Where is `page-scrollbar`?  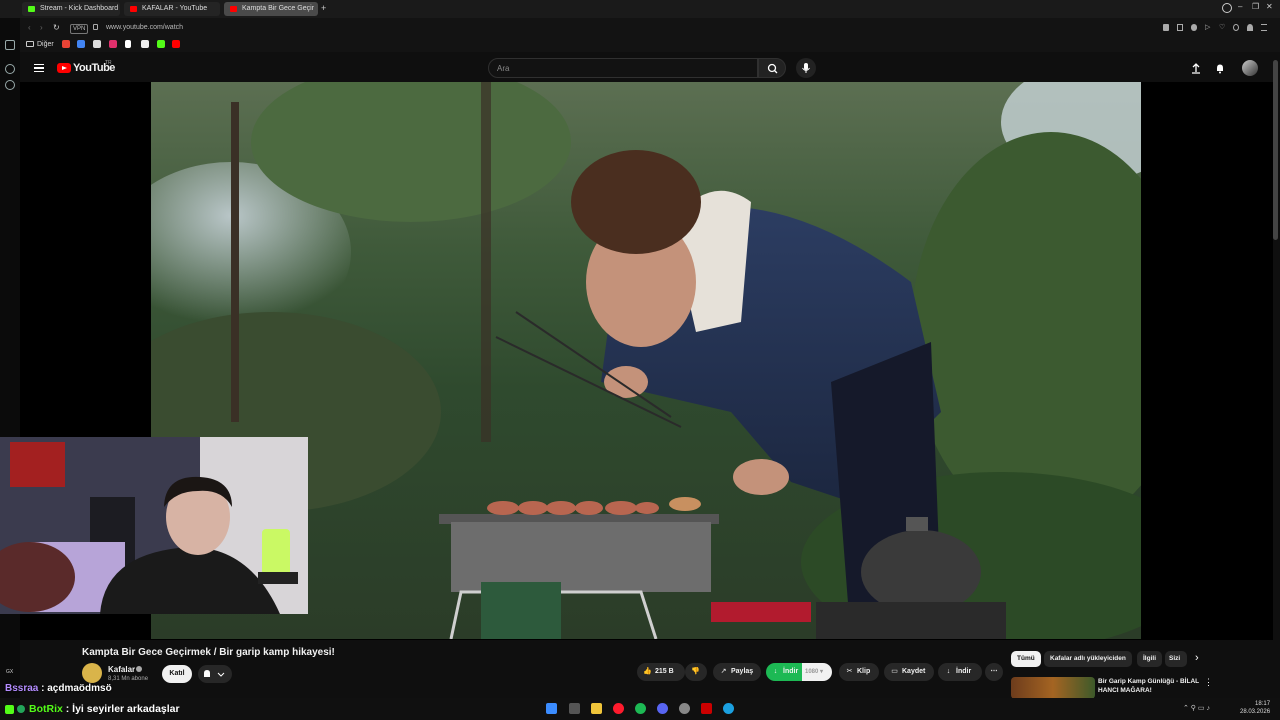 page-scrollbar is located at coordinates (1275, 150).